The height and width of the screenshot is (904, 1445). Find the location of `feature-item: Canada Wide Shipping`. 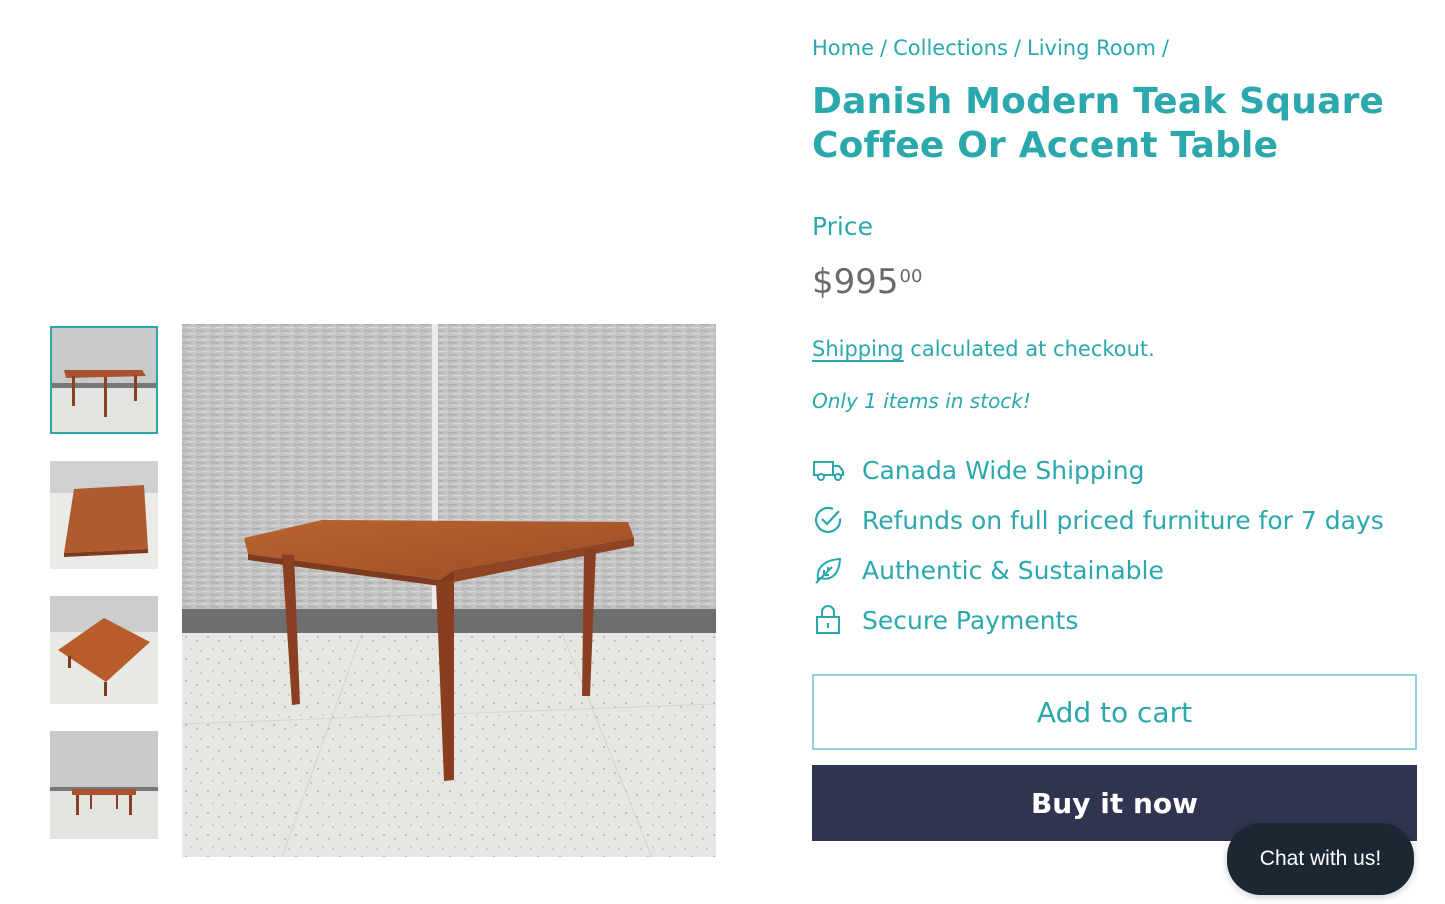

feature-item: Canada Wide Shipping is located at coordinates (978, 470).